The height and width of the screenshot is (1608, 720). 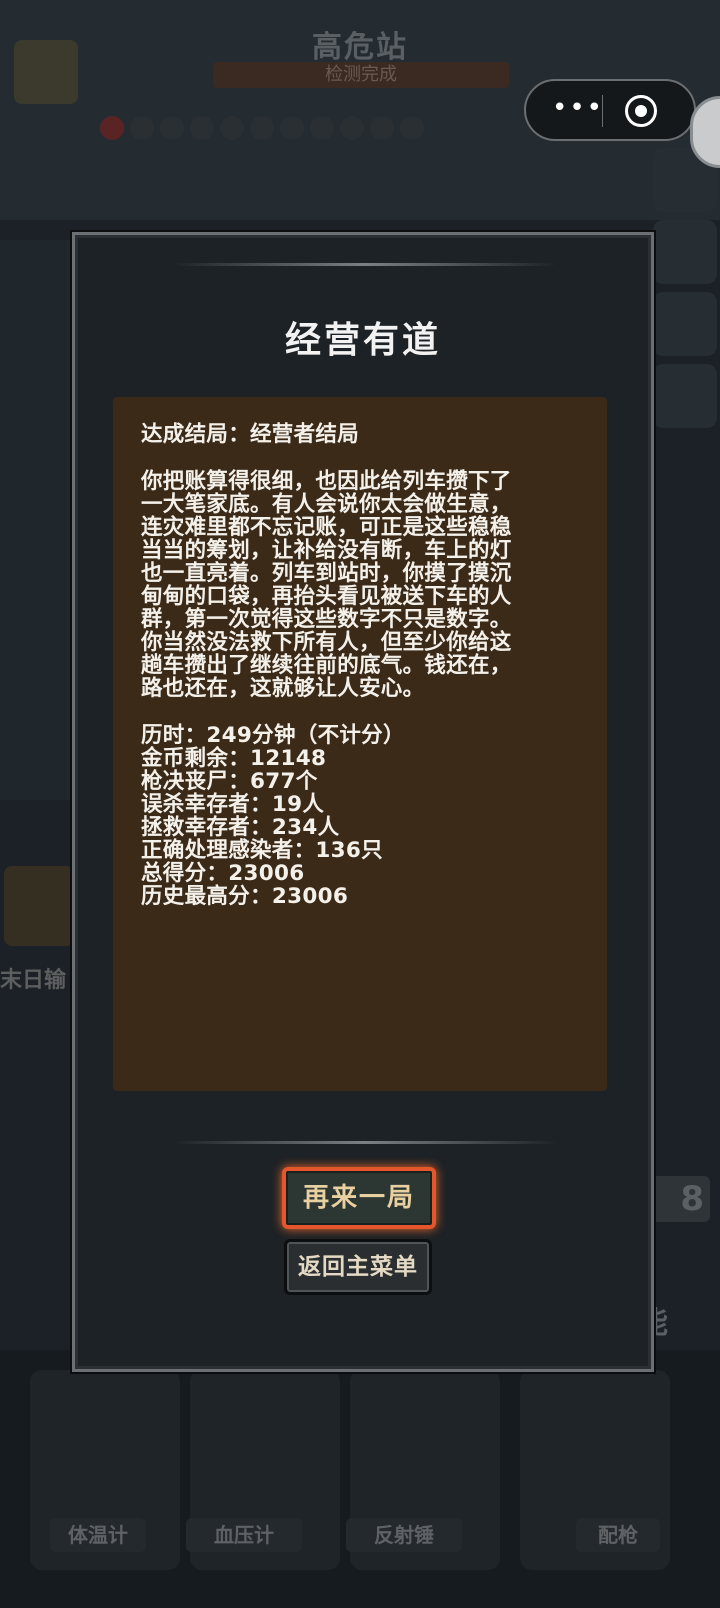 I want to click on side-toolbar, so click(x=685, y=288).